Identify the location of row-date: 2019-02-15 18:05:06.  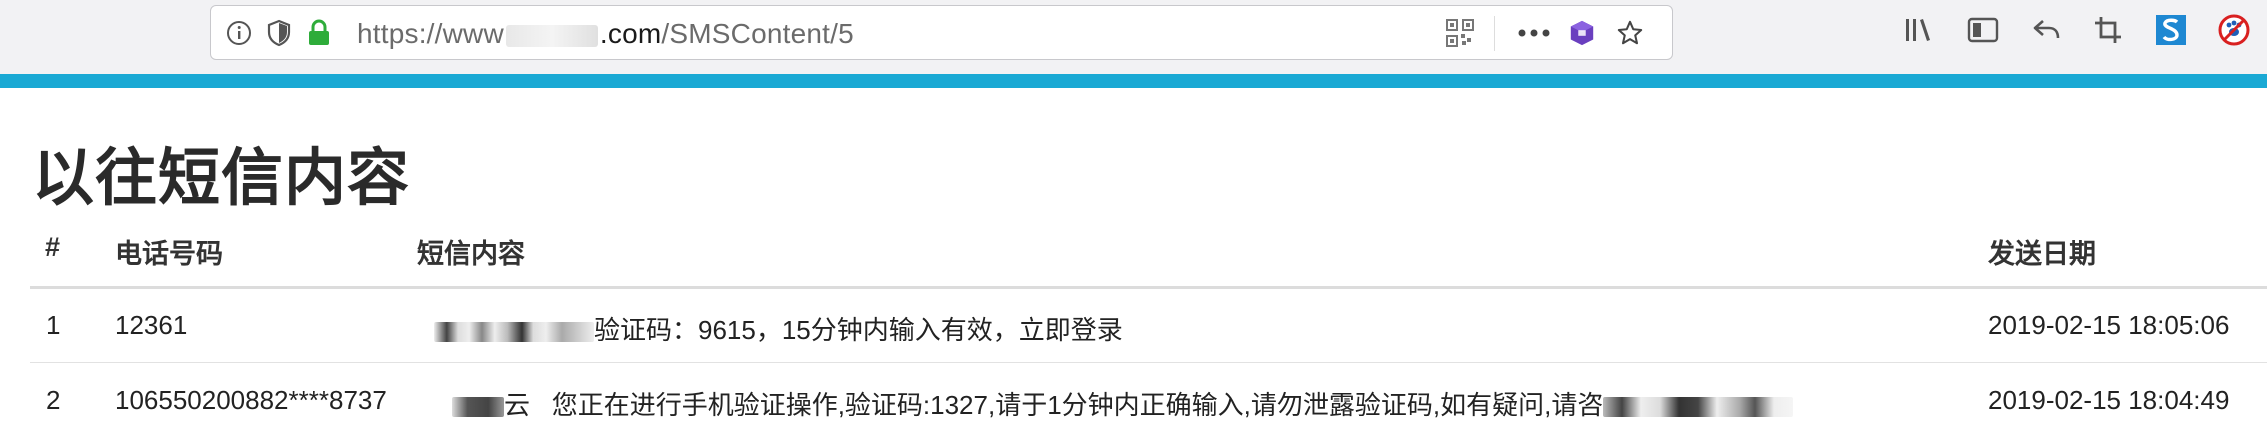
(2109, 325).